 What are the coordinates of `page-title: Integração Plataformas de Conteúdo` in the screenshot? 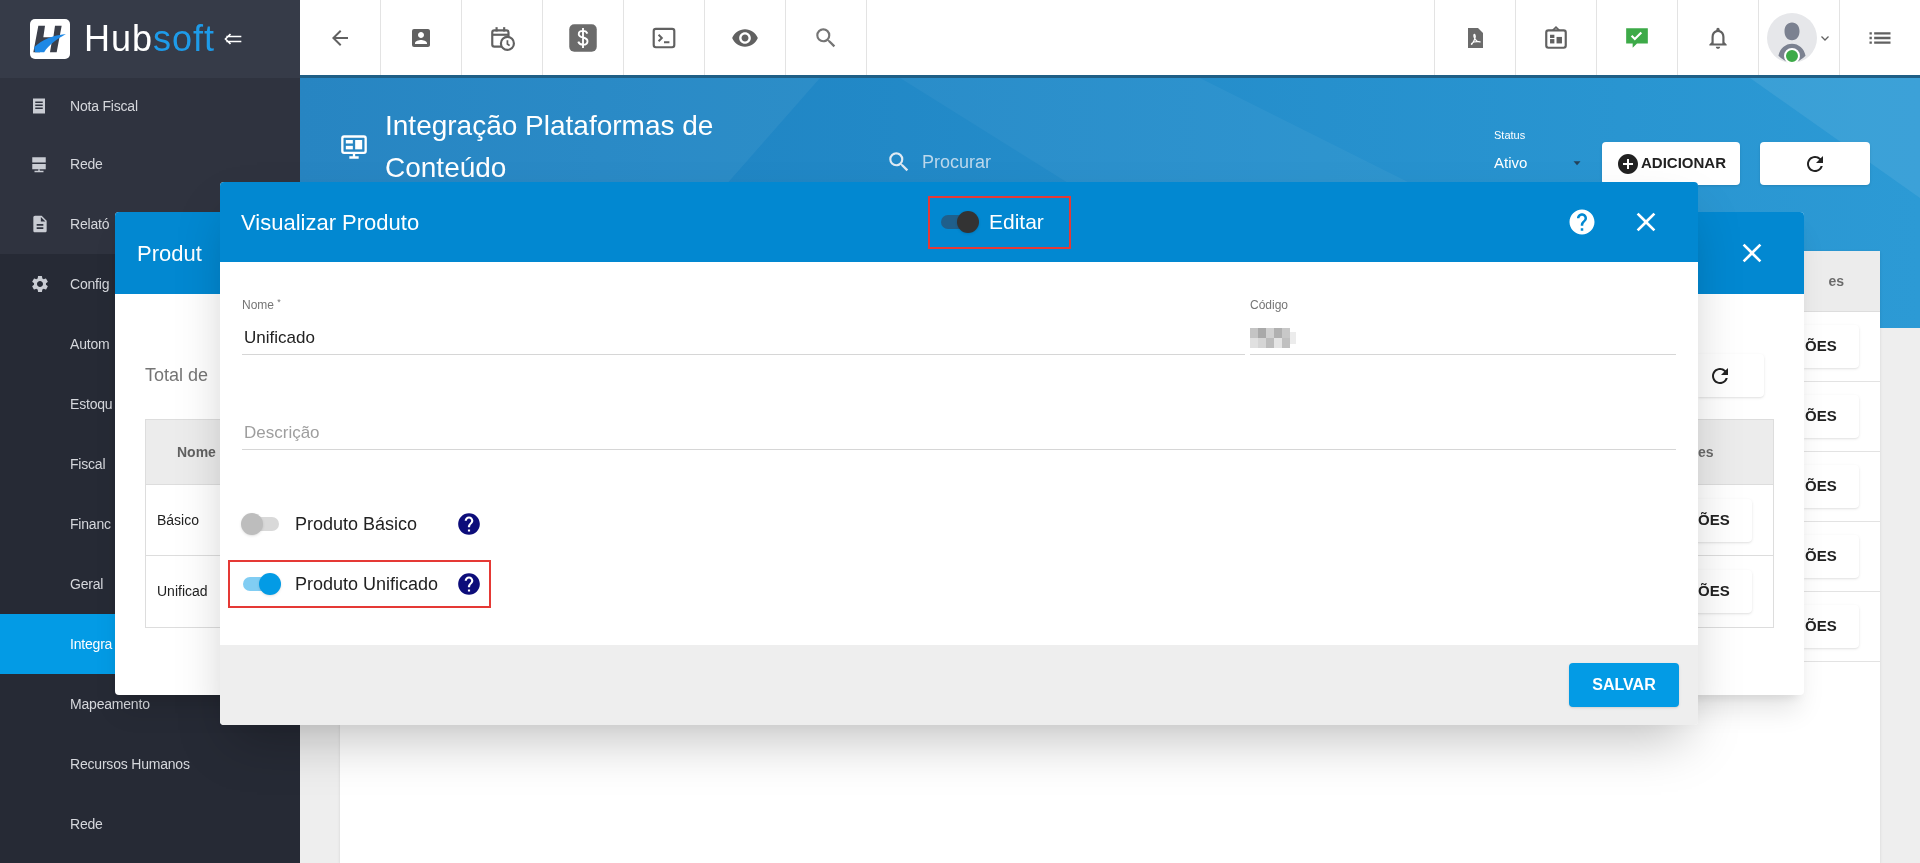 It's located at (550, 147).